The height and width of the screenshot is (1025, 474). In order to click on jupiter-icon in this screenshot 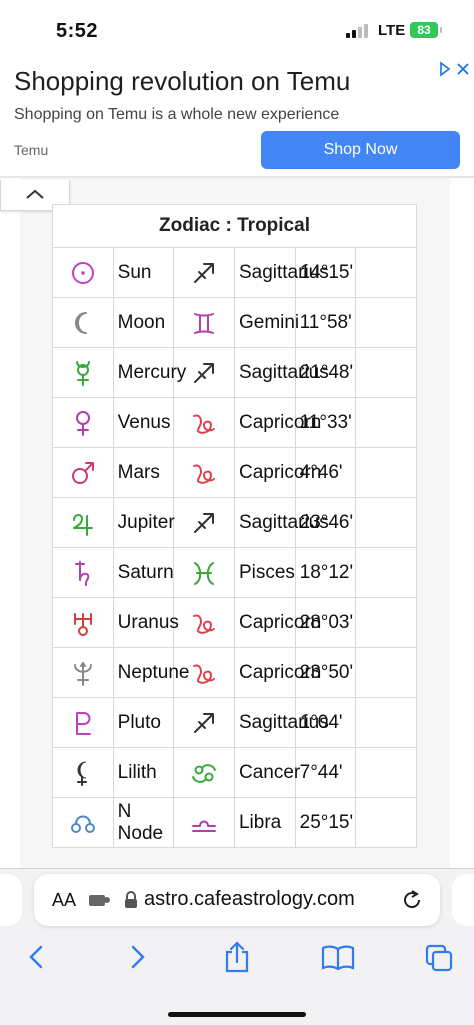, I will do `click(82, 524)`.